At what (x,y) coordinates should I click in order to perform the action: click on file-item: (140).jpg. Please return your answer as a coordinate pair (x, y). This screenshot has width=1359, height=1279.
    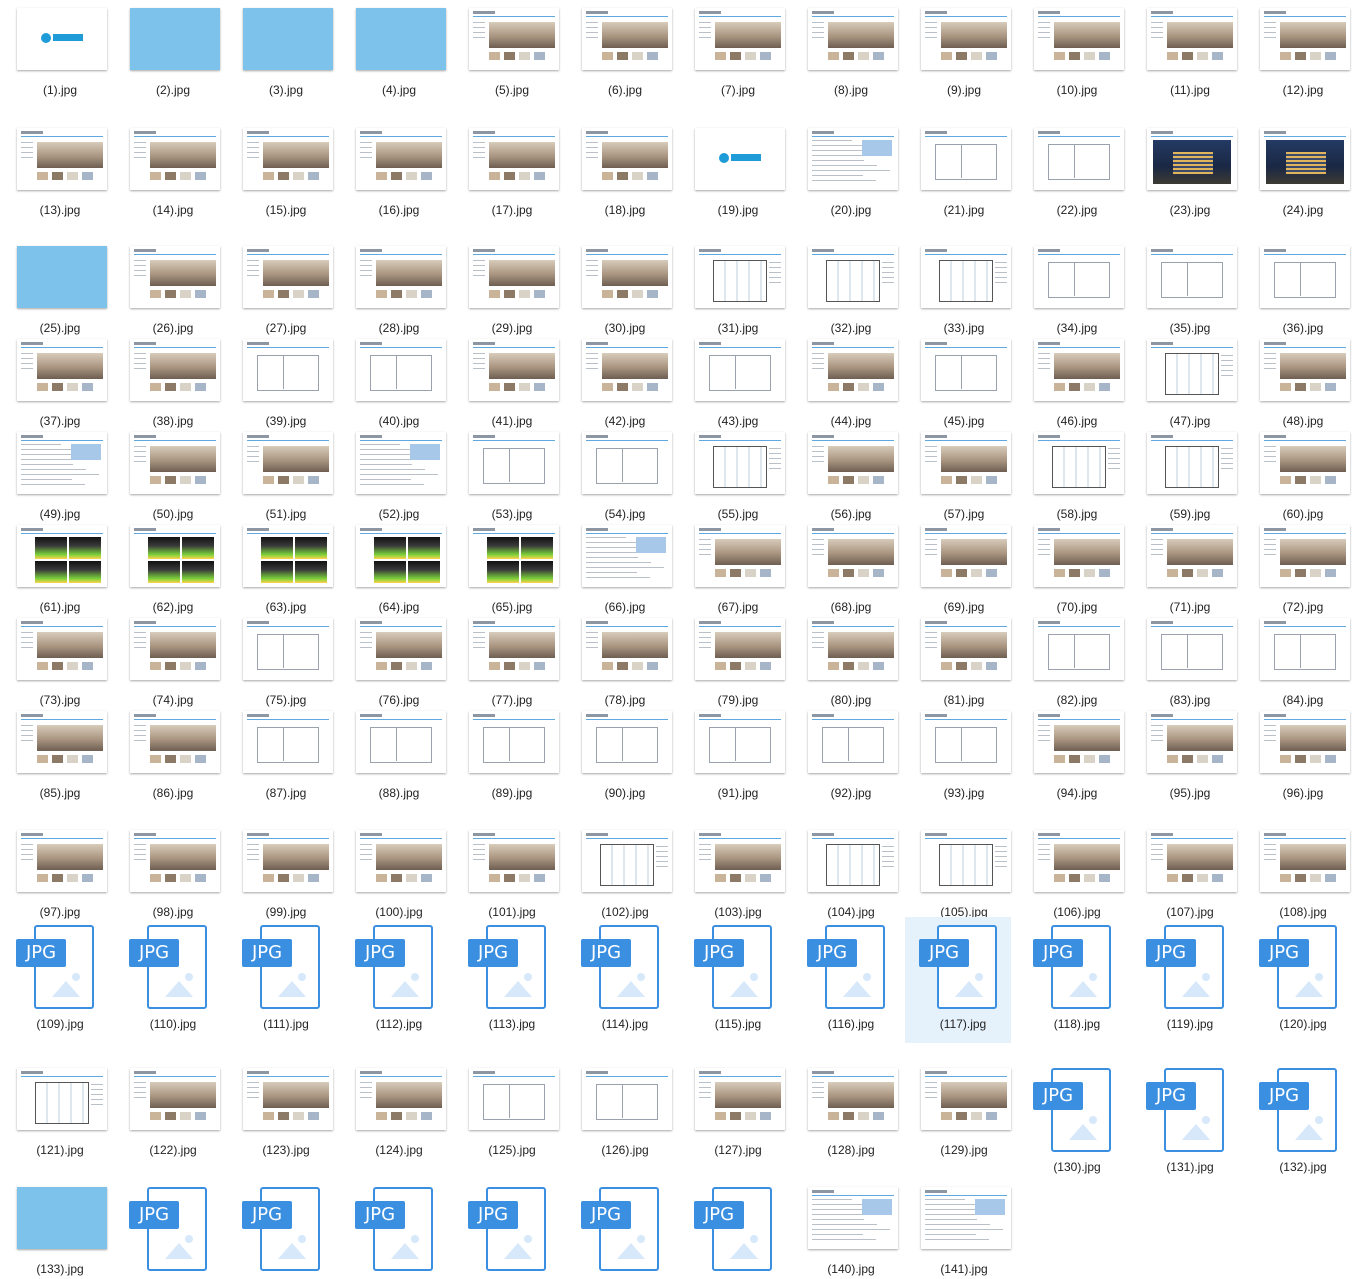
    Looking at the image, I should click on (846, 1231).